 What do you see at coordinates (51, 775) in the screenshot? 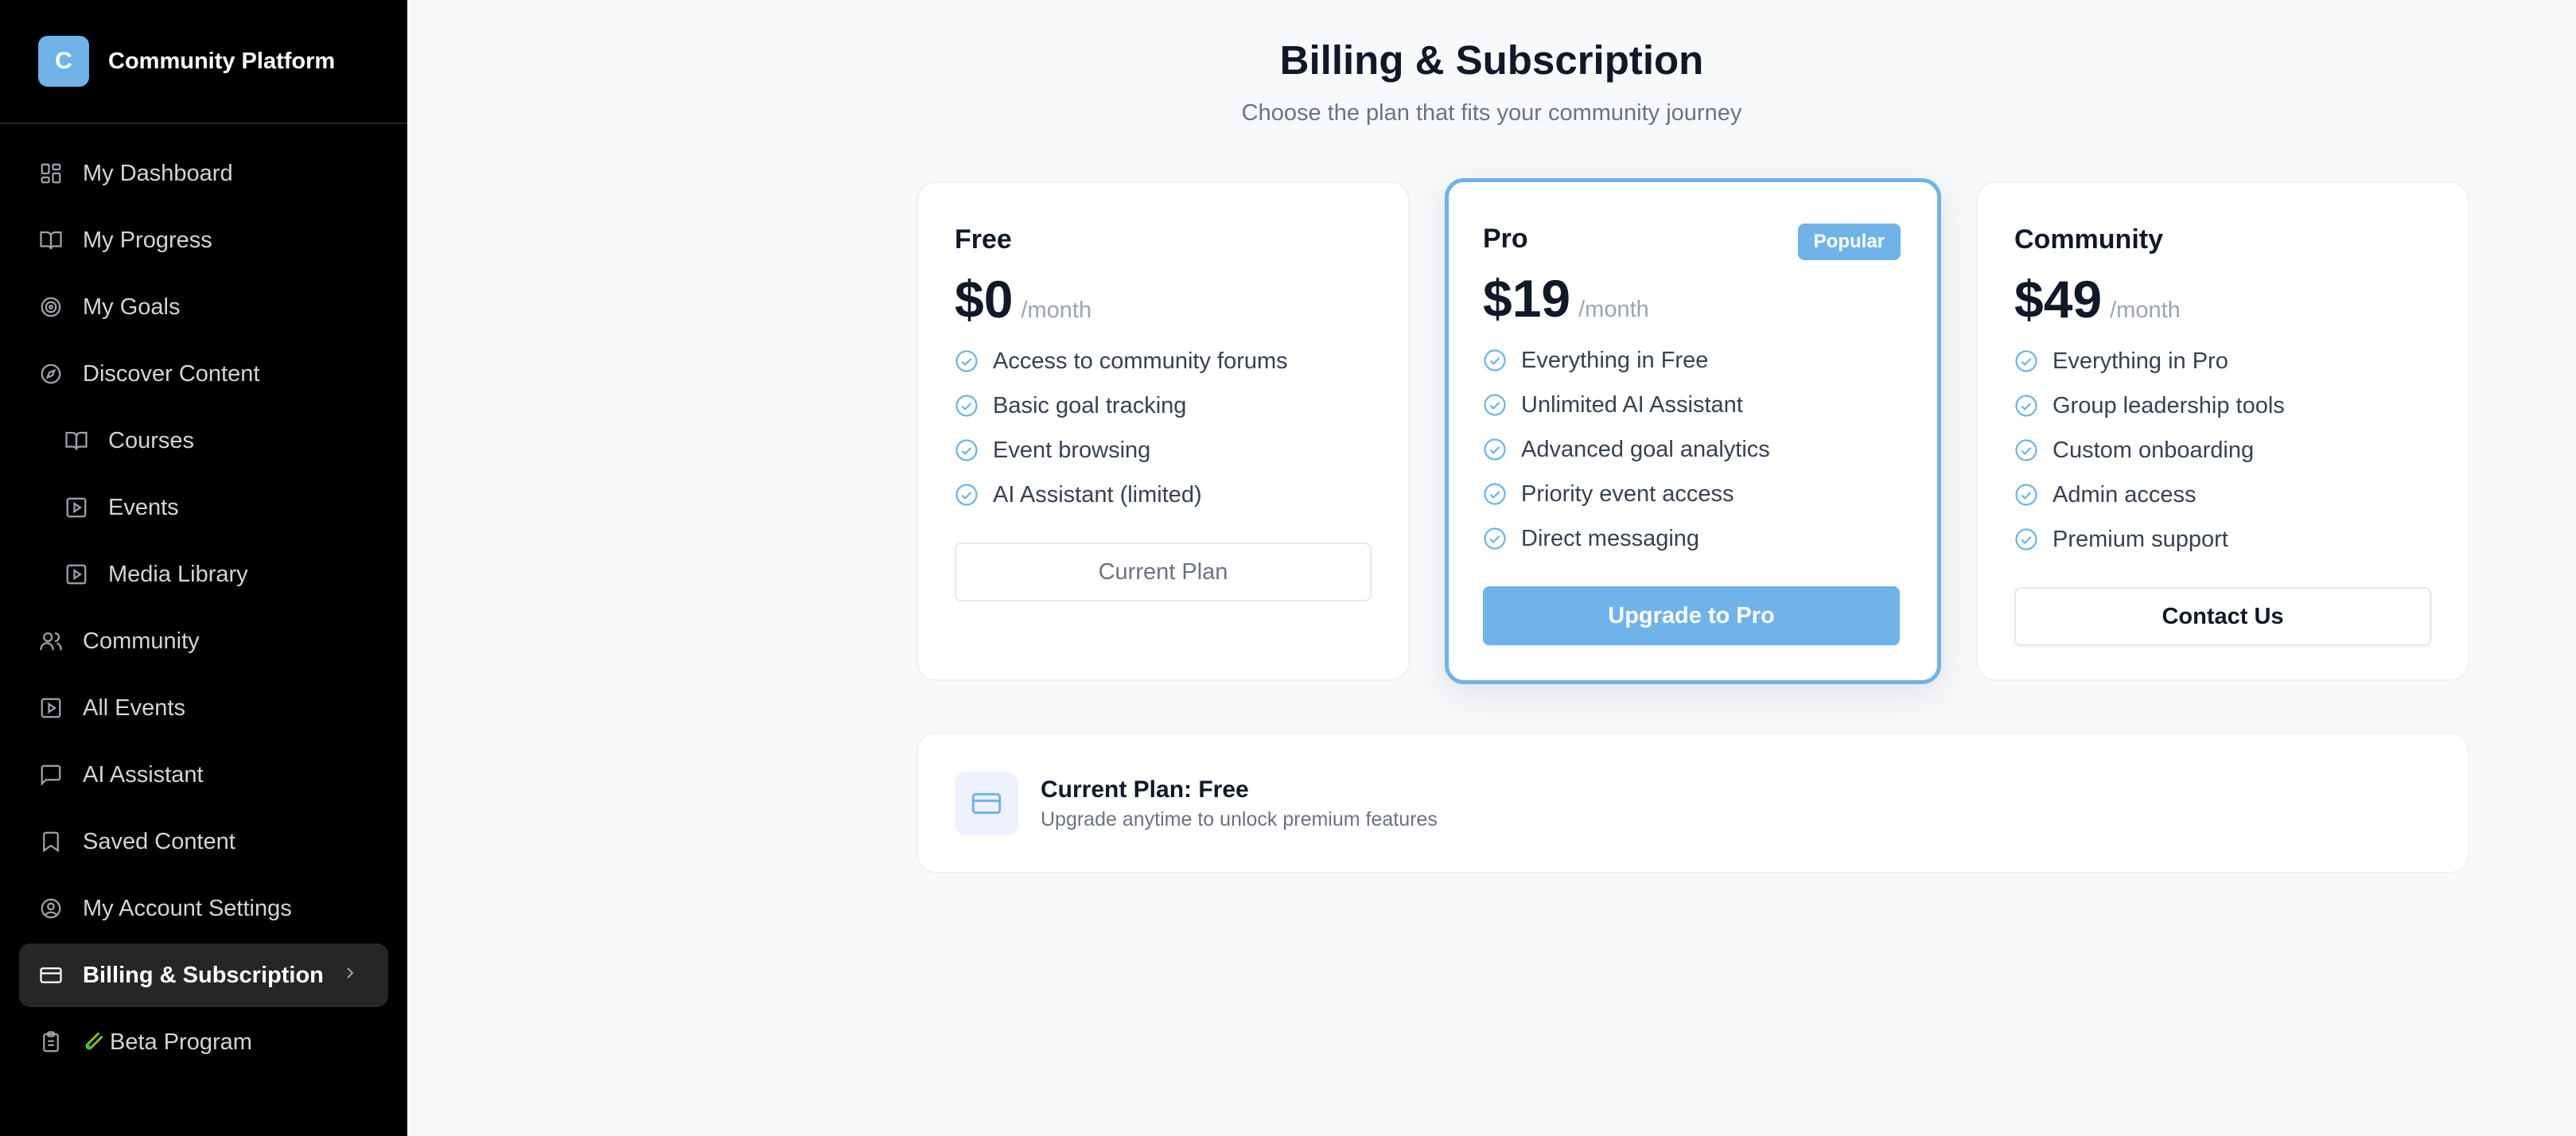
I see `message-square-icon` at bounding box center [51, 775].